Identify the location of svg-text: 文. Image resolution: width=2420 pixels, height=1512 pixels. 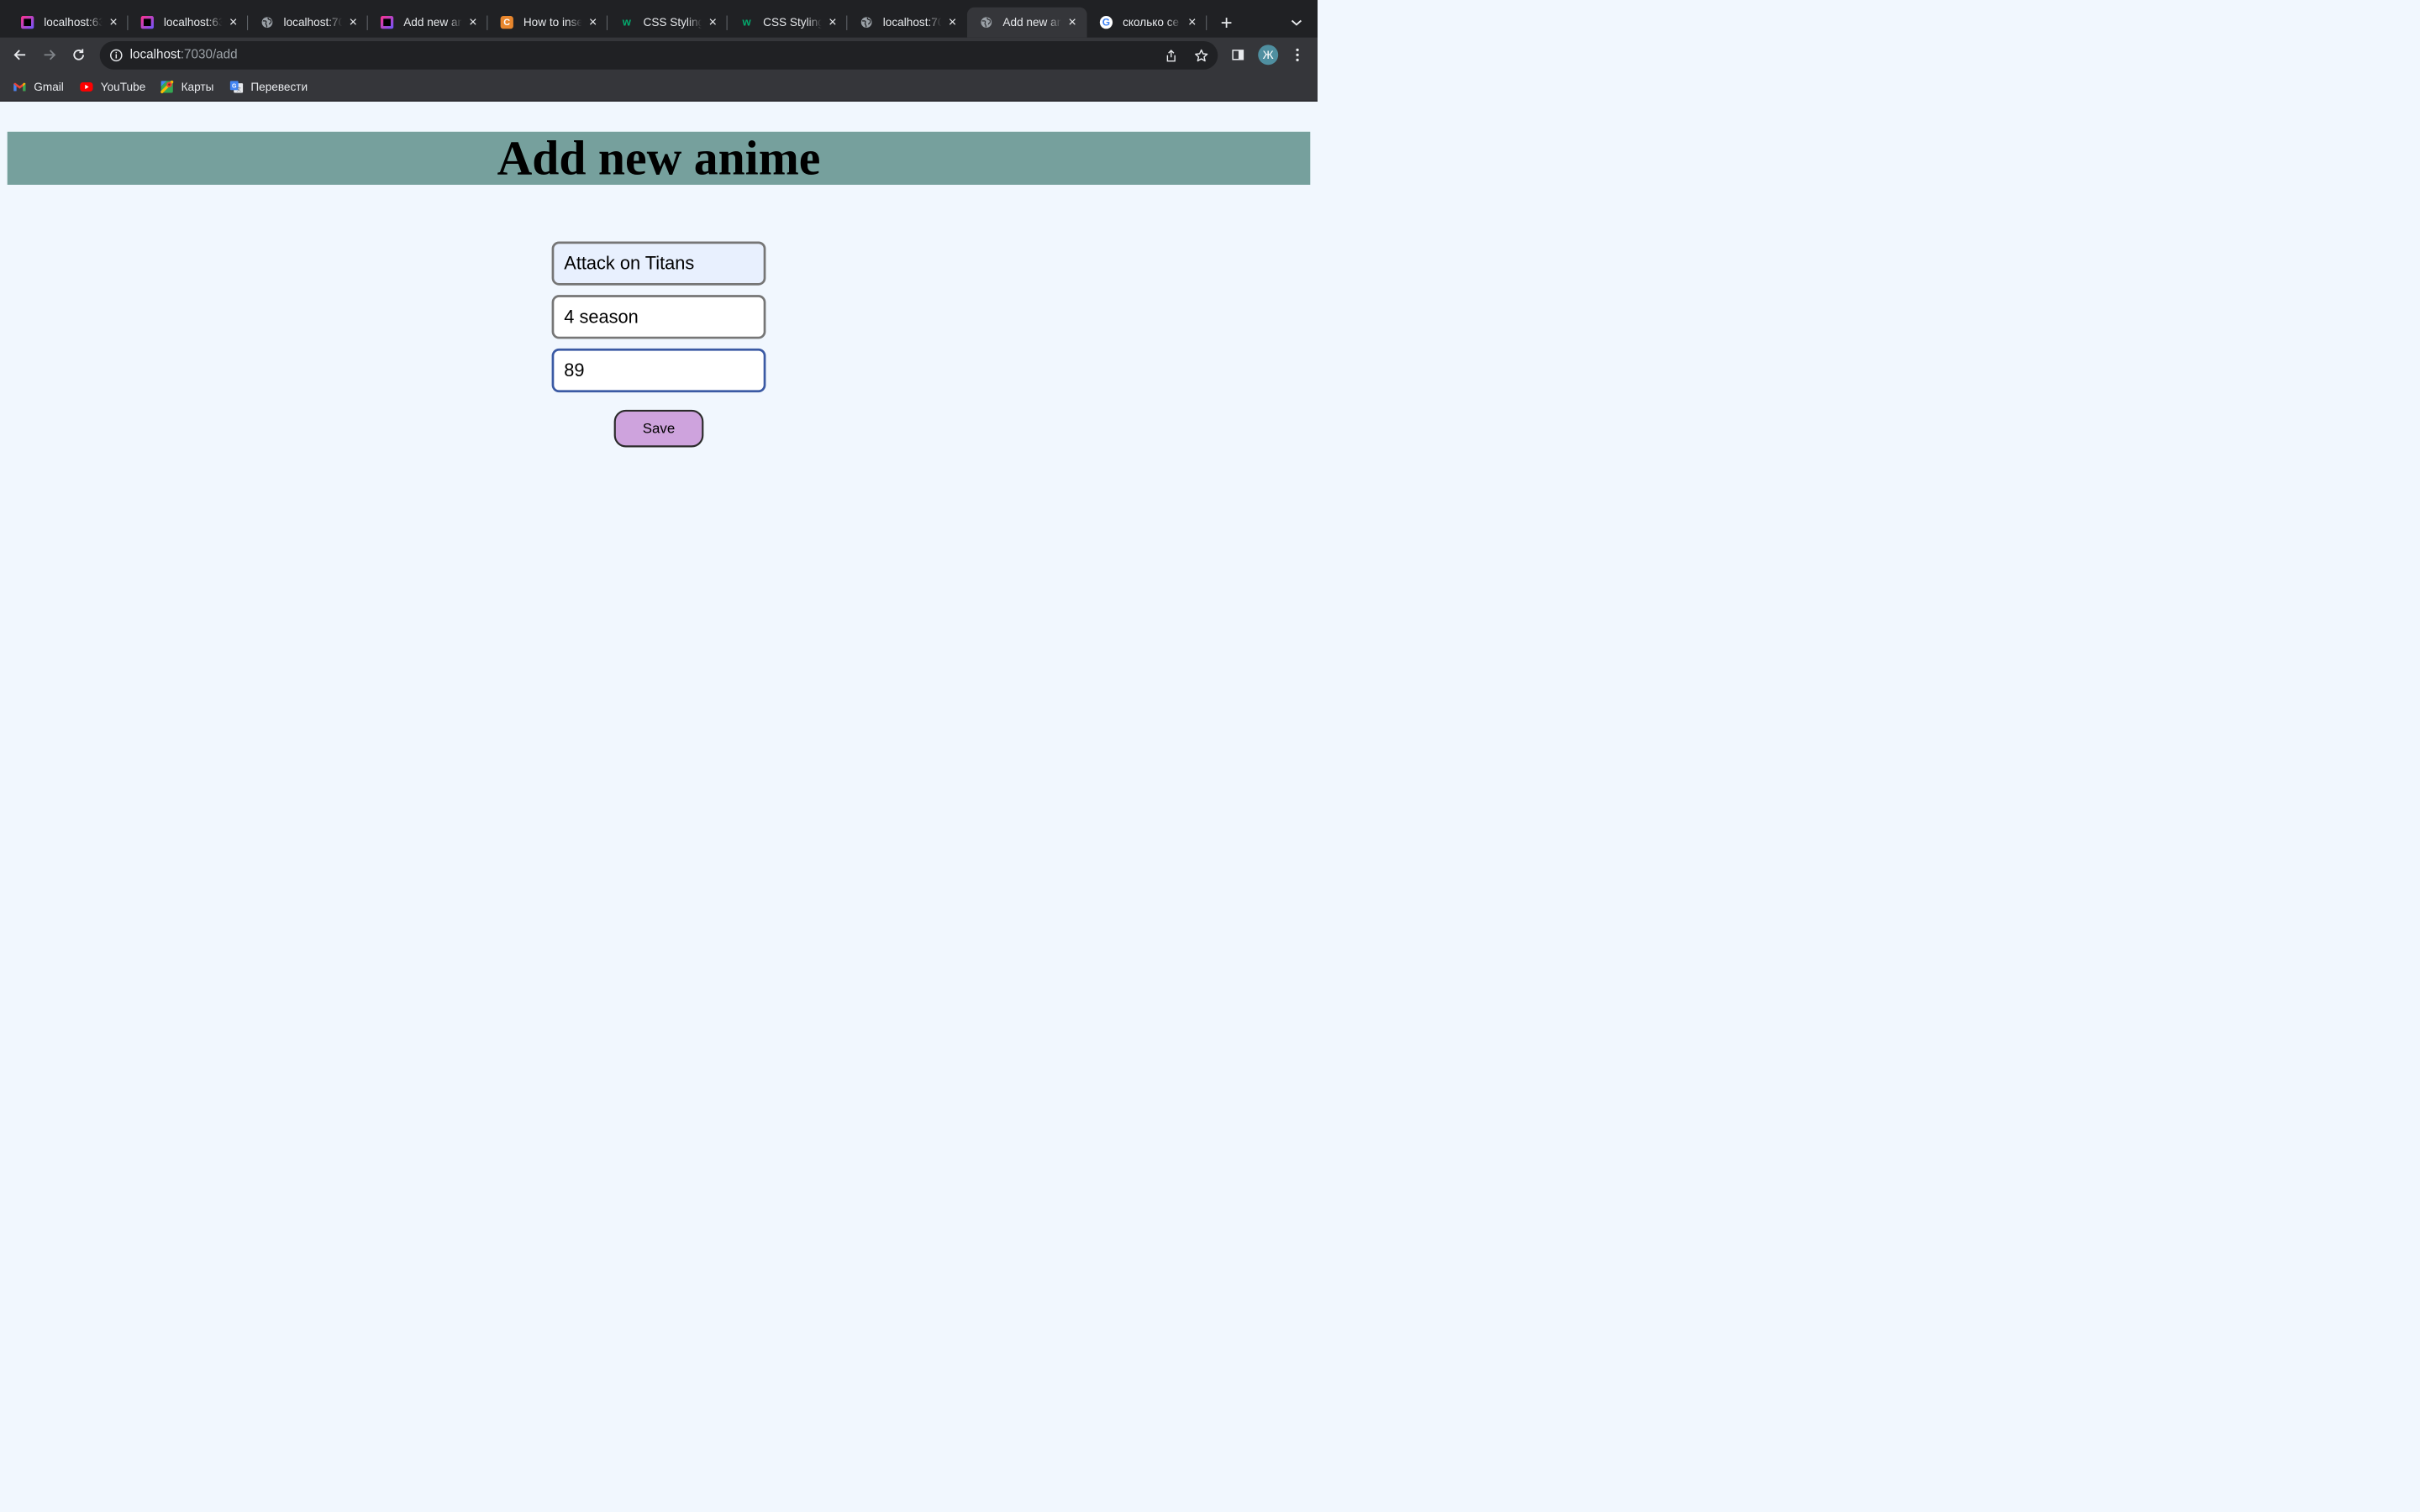
(239, 89).